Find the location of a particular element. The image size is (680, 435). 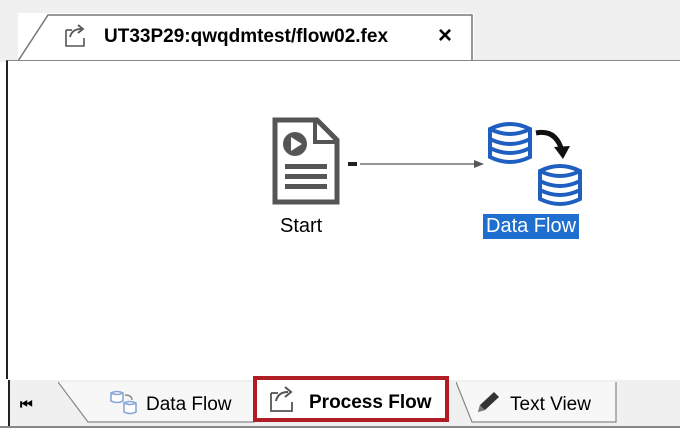

tab-process-flow-label: Process Flow is located at coordinates (370, 402).